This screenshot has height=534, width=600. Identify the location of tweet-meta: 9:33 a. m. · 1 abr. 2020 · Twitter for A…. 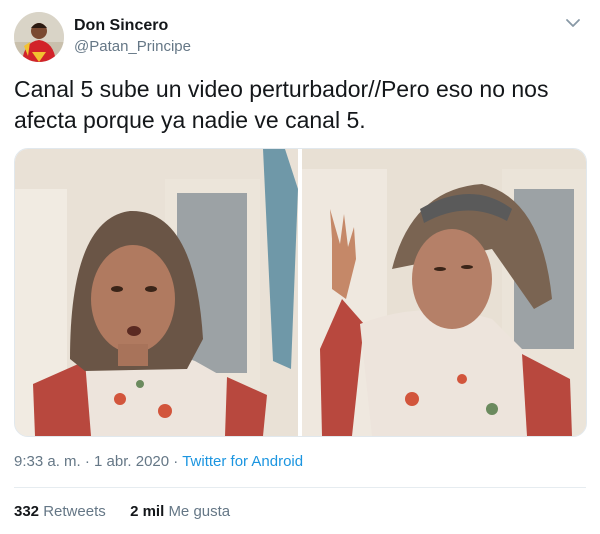
(158, 461).